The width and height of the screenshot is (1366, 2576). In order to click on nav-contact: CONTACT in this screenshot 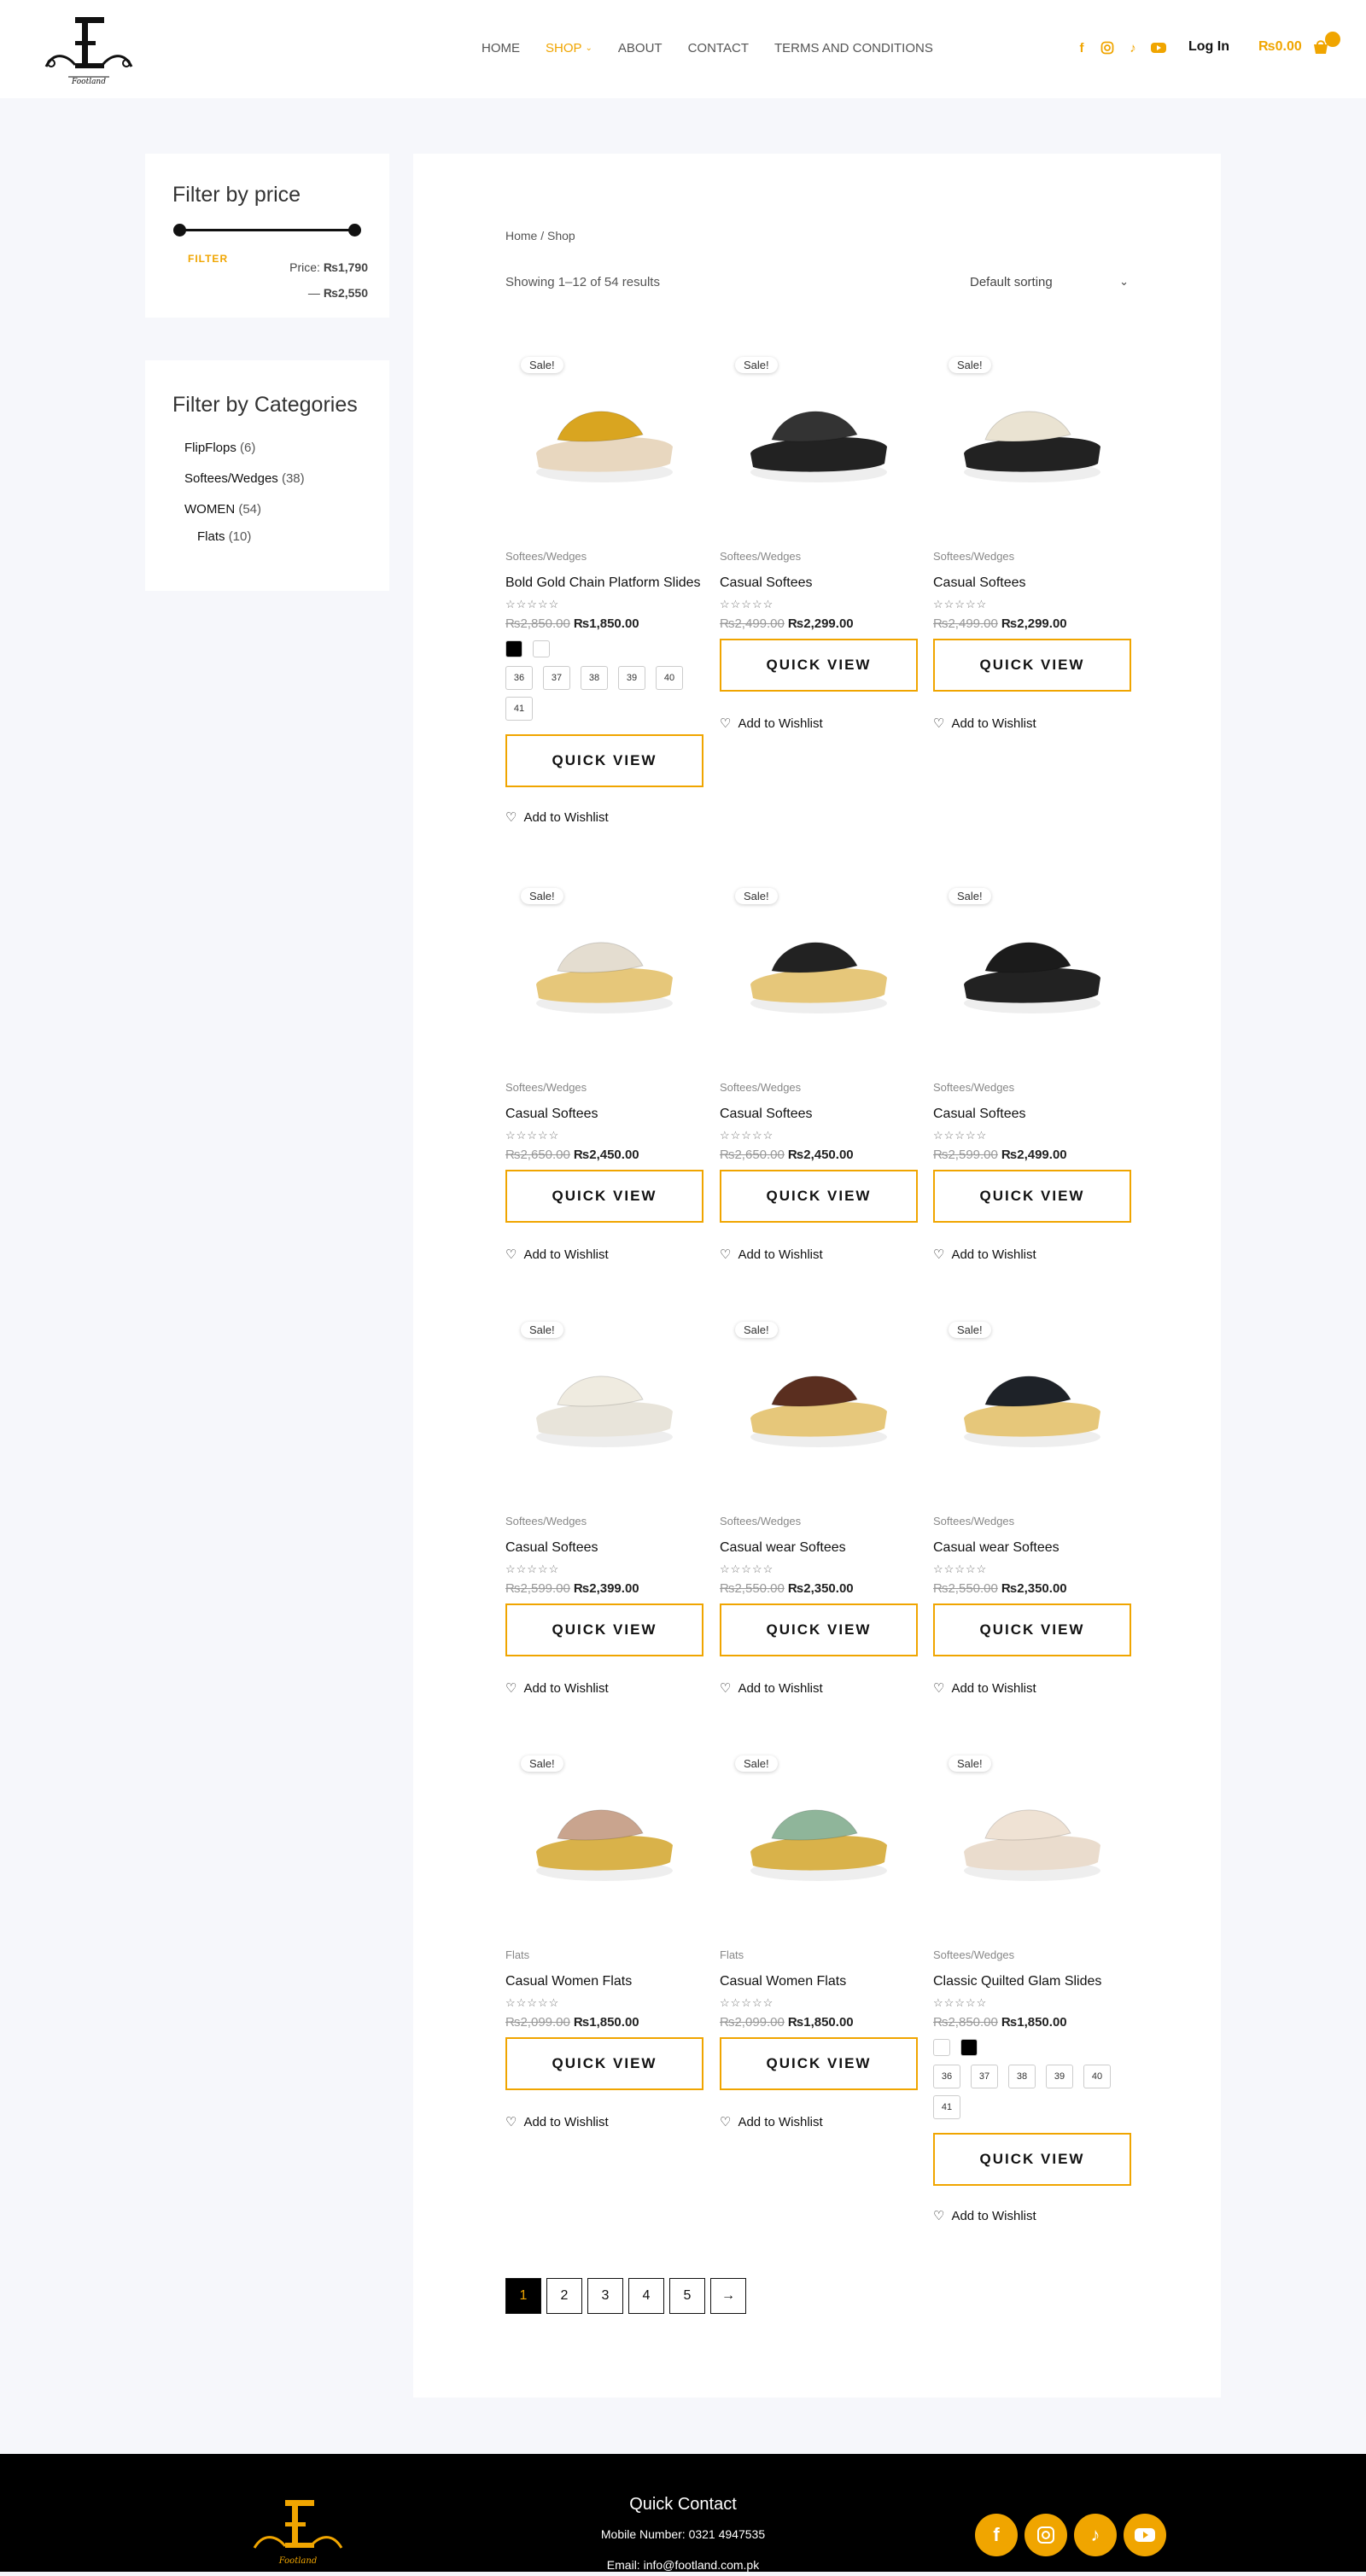, I will do `click(718, 48)`.